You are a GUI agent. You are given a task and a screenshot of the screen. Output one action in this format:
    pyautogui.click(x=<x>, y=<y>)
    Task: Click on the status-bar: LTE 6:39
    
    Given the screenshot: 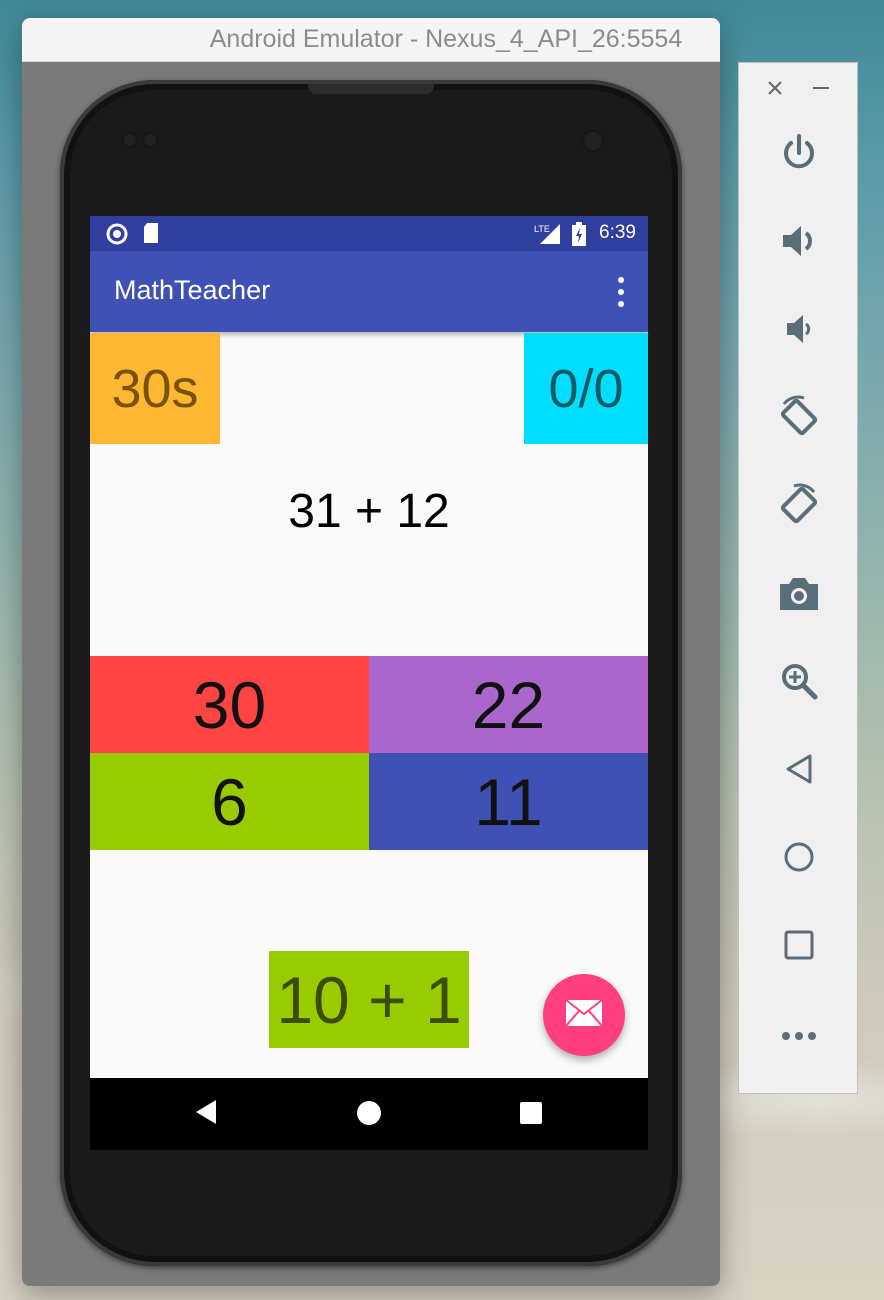 What is the action you would take?
    pyautogui.click(x=369, y=233)
    